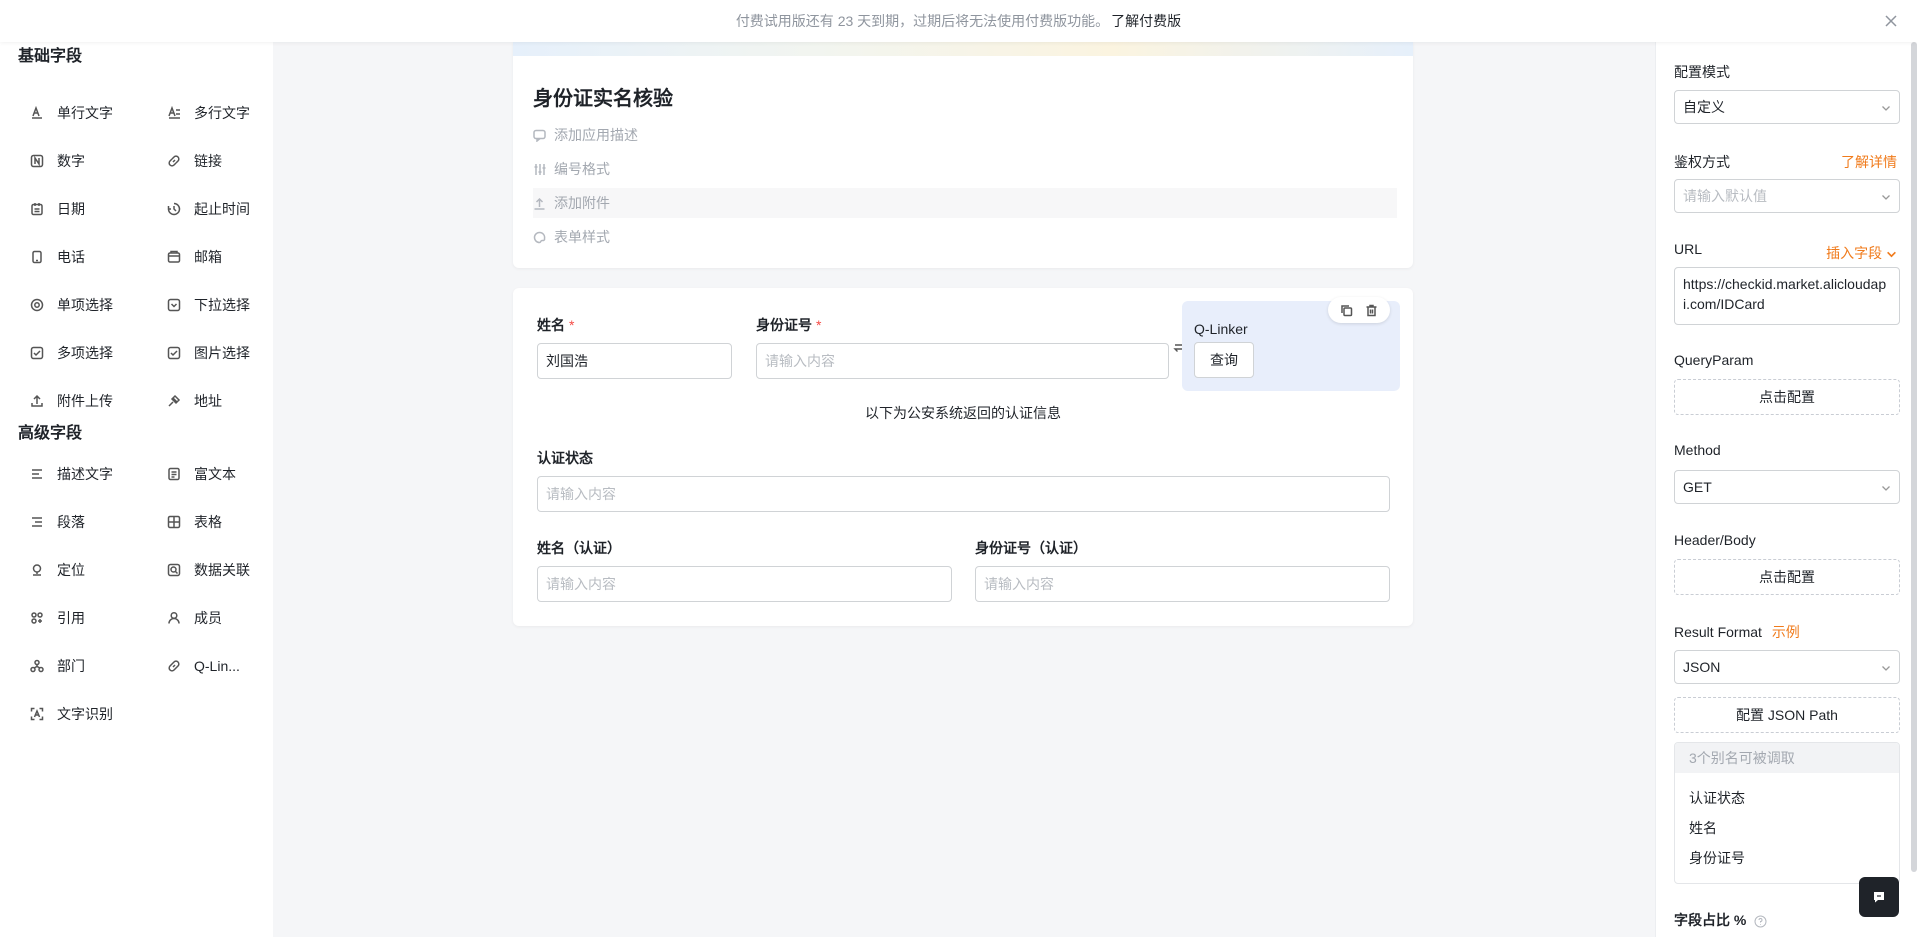  What do you see at coordinates (963, 494) in the screenshot?
I see `status-input` at bounding box center [963, 494].